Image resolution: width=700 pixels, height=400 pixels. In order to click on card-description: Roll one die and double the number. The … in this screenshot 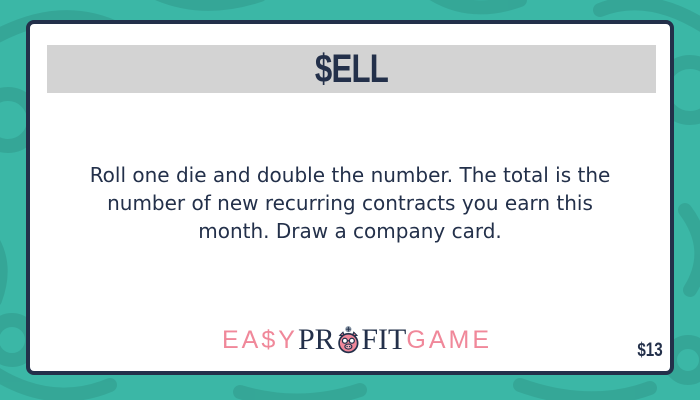, I will do `click(350, 203)`.